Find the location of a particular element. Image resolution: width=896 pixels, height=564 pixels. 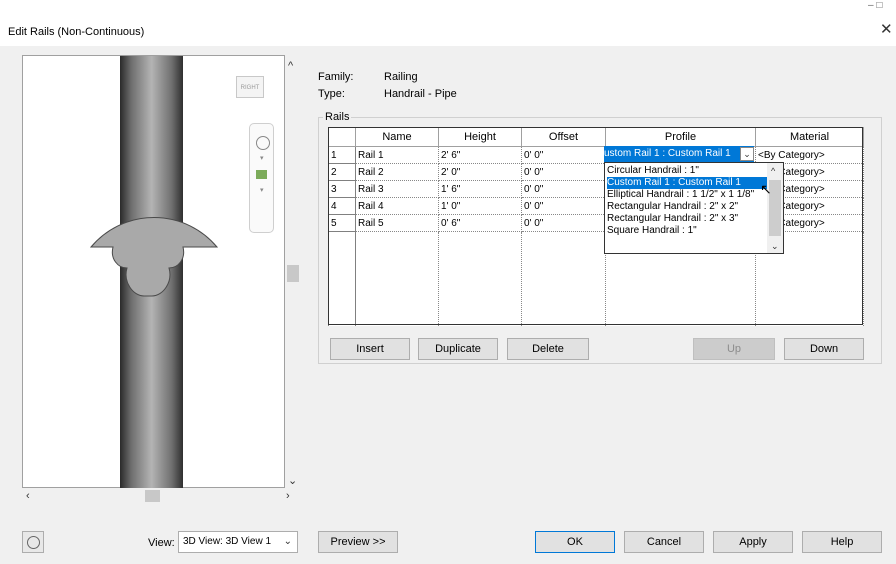

dropdown-option: Rectangular Handrail : 2" x 3" is located at coordinates (688, 219).